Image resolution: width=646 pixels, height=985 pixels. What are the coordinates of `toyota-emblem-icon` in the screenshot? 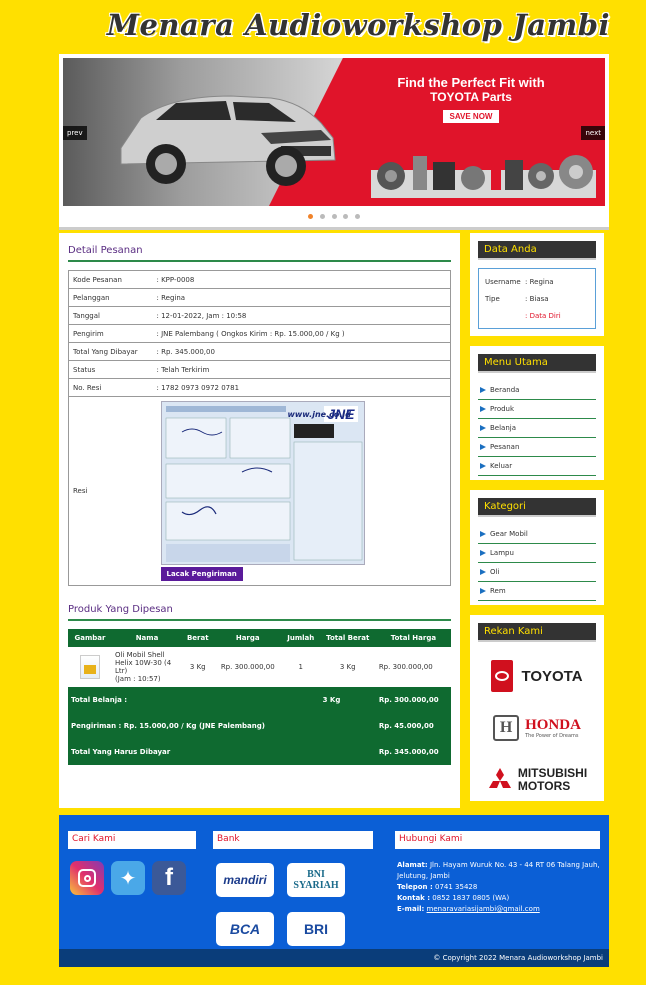 It's located at (502, 676).